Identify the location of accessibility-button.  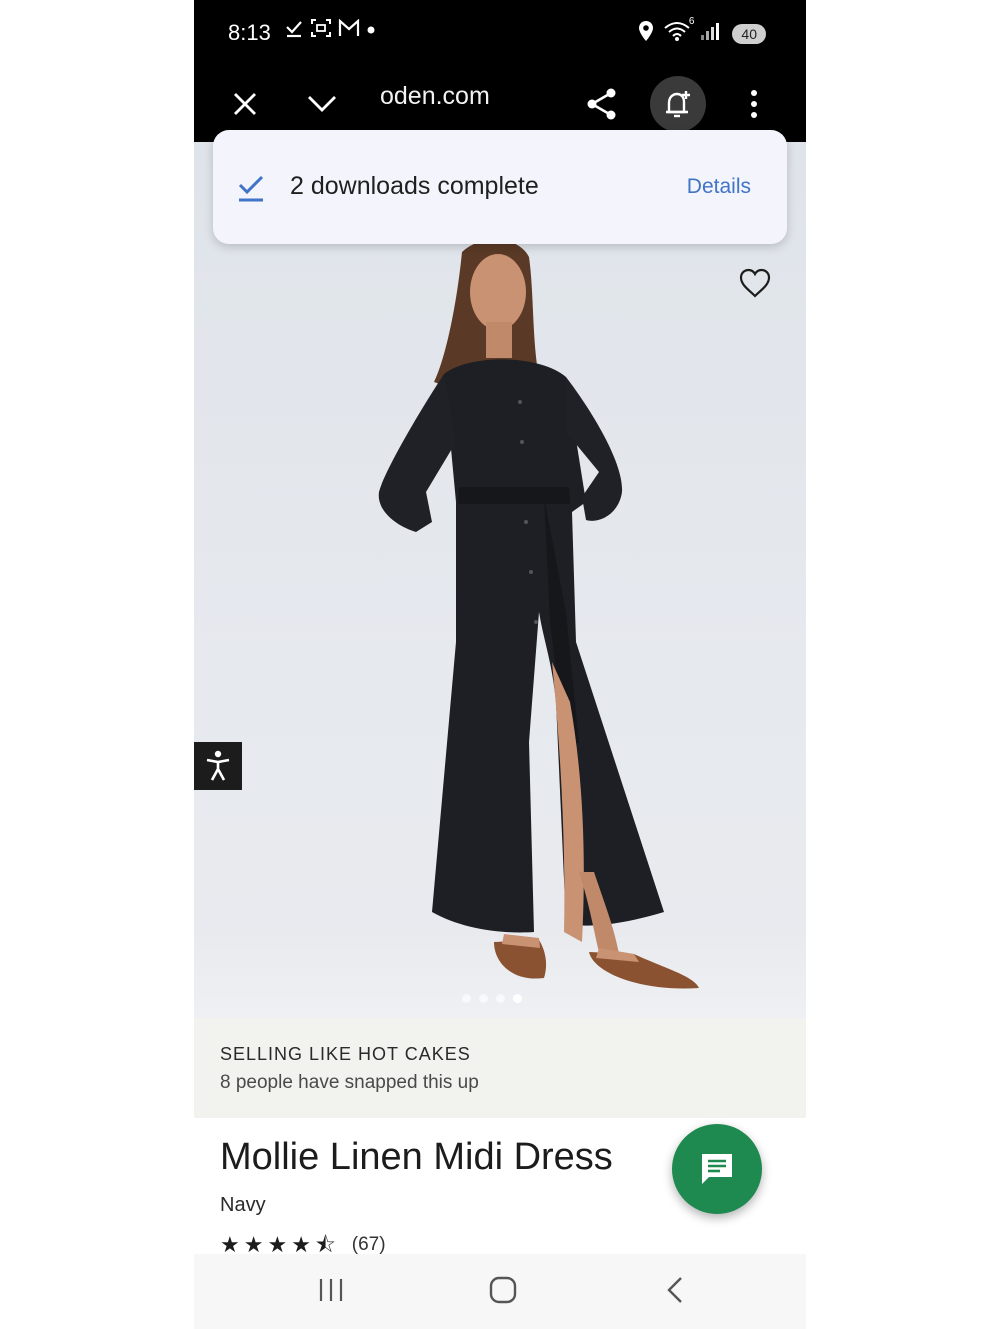
(218, 766).